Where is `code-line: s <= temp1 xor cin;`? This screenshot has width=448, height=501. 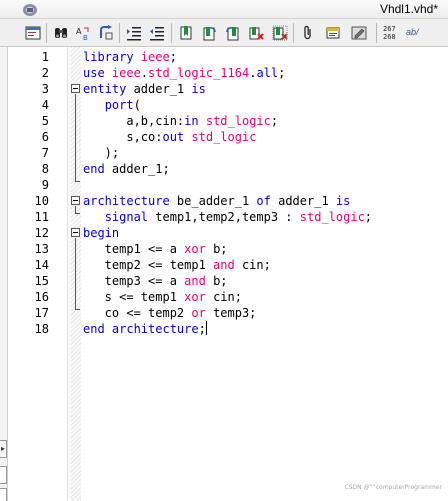
code-line: s <= temp1 xor cin; is located at coordinates (162, 297).